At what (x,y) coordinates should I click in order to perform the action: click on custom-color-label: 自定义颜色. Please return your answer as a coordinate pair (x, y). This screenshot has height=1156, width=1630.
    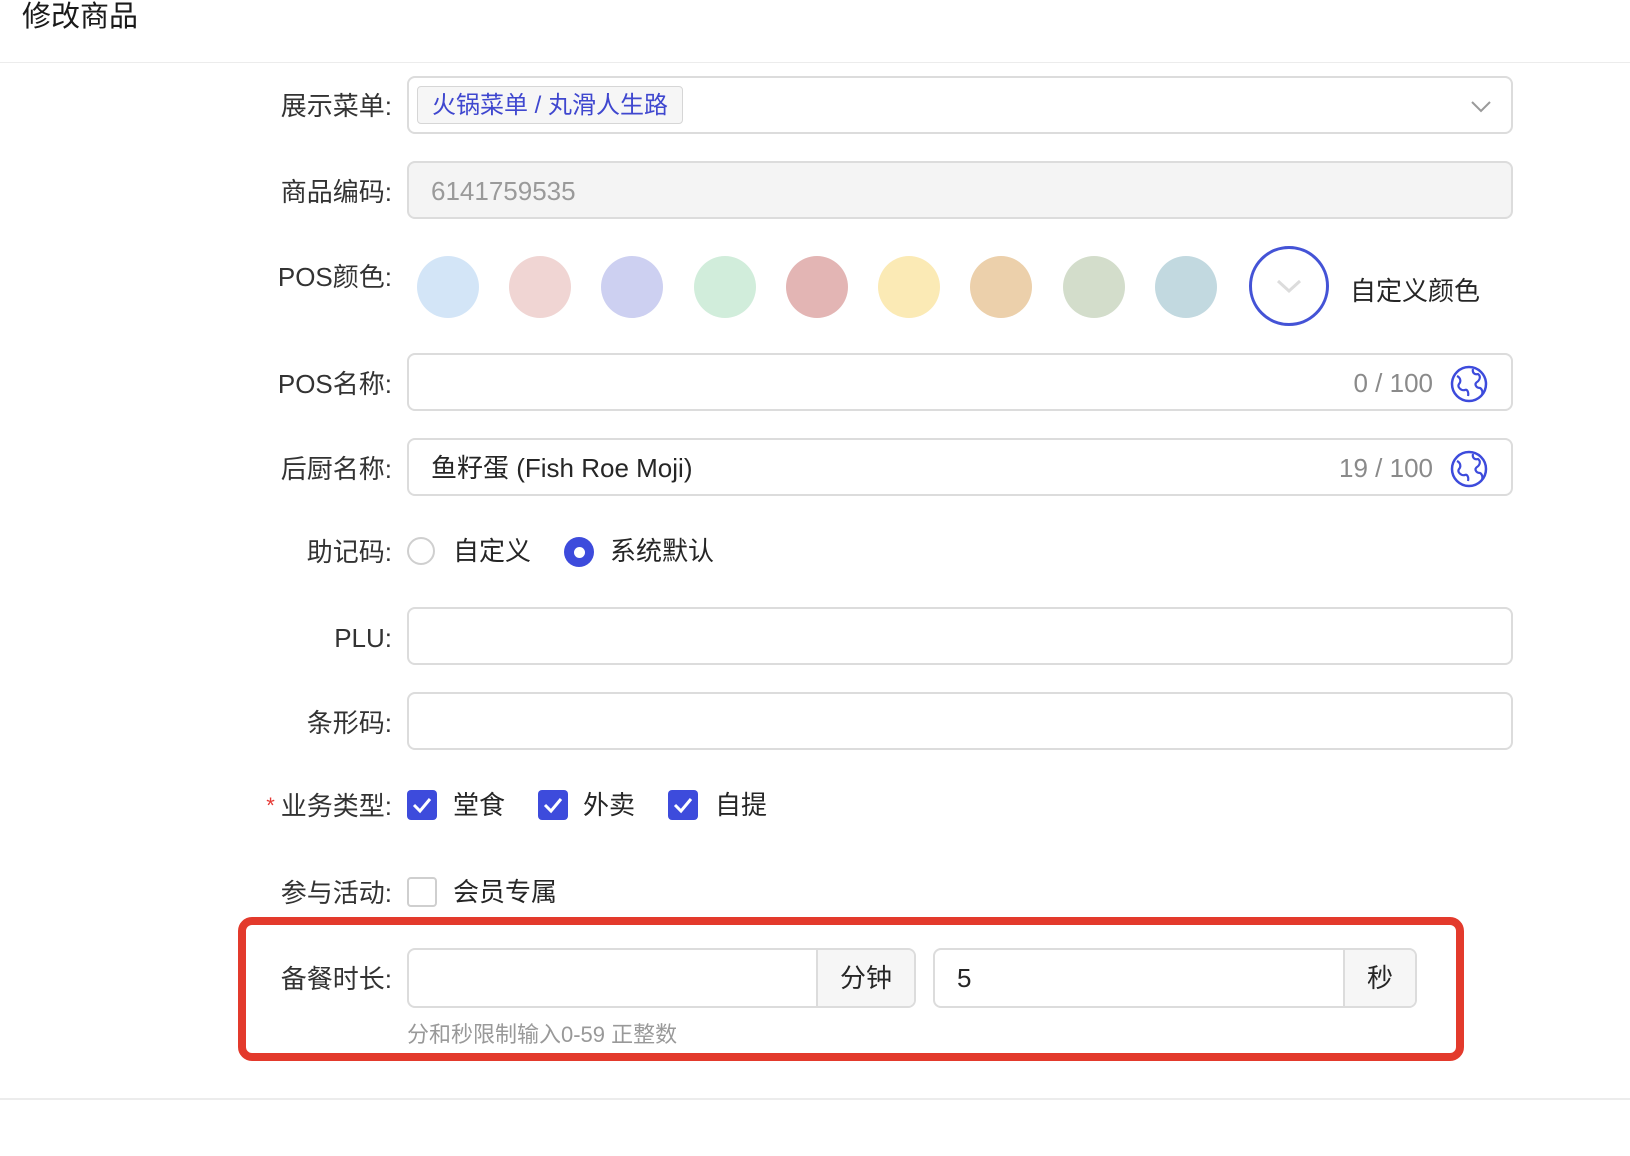
    Looking at the image, I should click on (1415, 289).